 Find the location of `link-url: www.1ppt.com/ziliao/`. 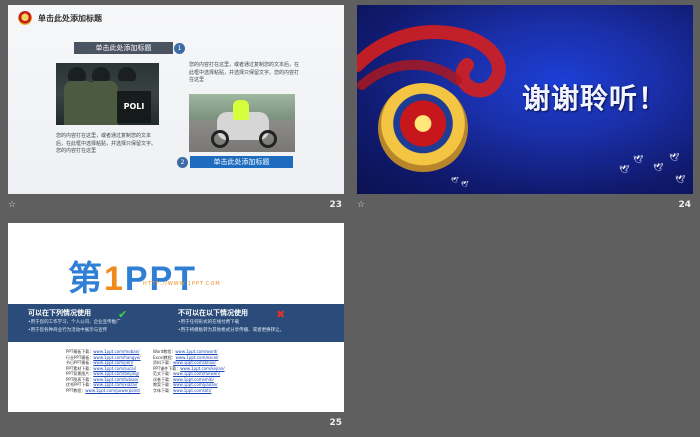

link-url: www.1ppt.com/ziliao/ is located at coordinates (194, 362).